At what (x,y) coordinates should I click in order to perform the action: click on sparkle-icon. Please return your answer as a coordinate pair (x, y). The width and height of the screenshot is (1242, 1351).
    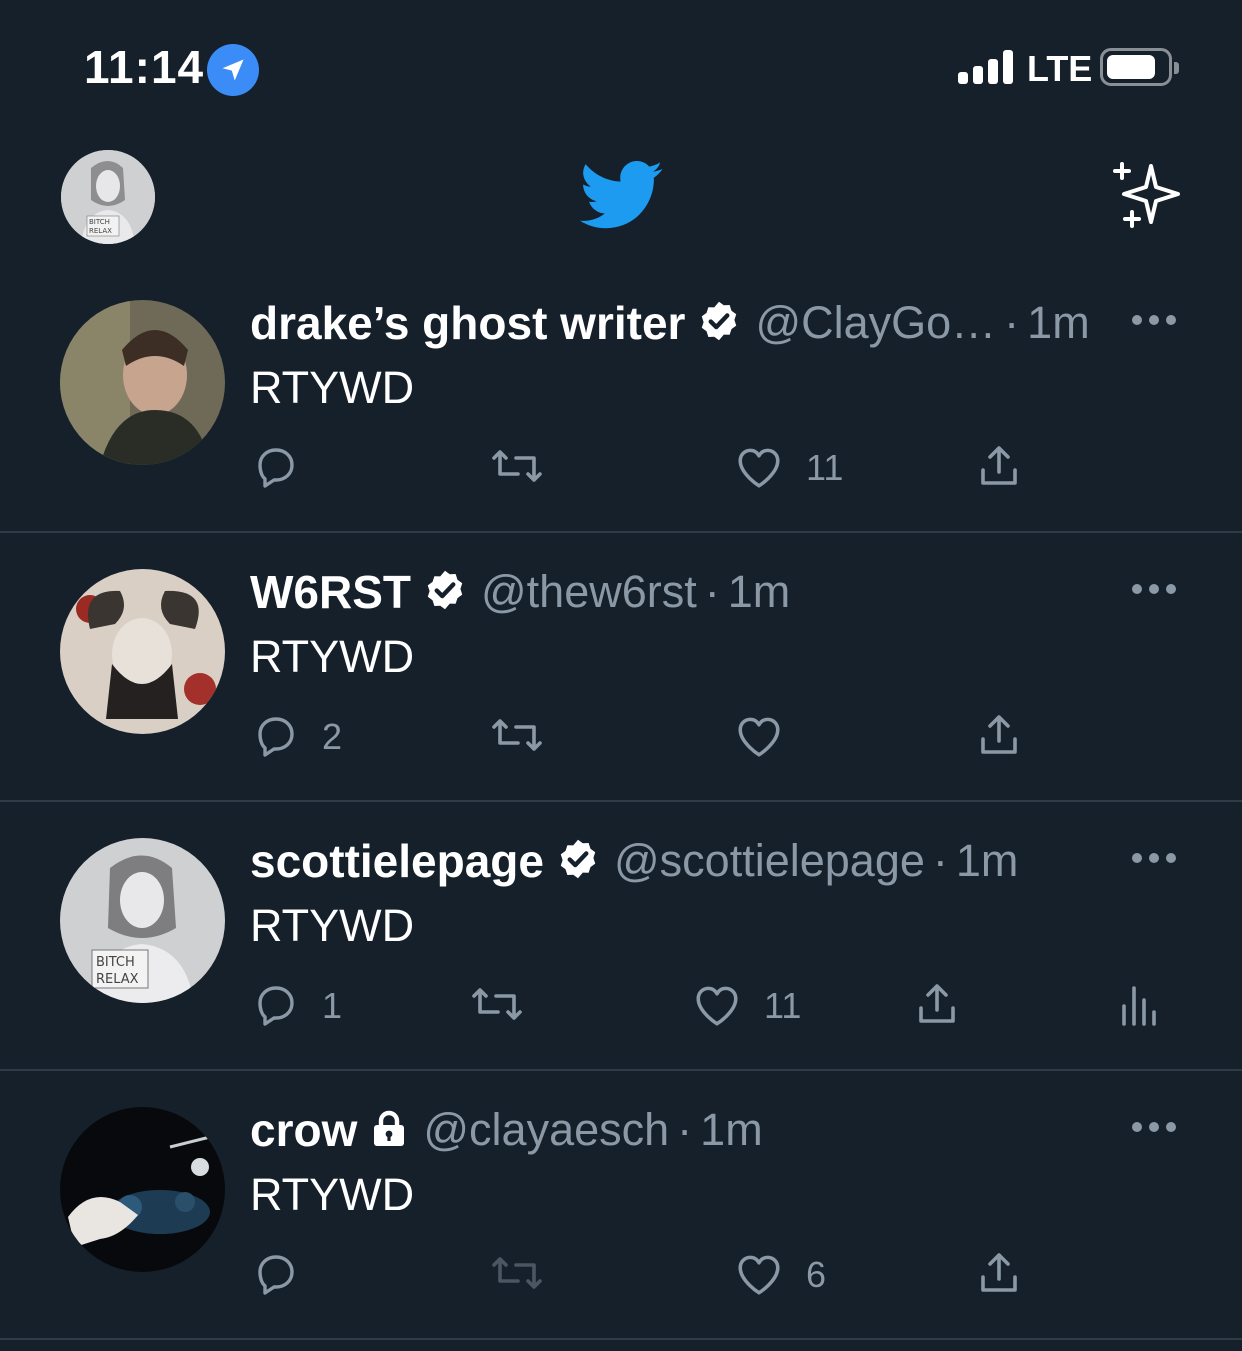
    Looking at the image, I should click on (1145, 197).